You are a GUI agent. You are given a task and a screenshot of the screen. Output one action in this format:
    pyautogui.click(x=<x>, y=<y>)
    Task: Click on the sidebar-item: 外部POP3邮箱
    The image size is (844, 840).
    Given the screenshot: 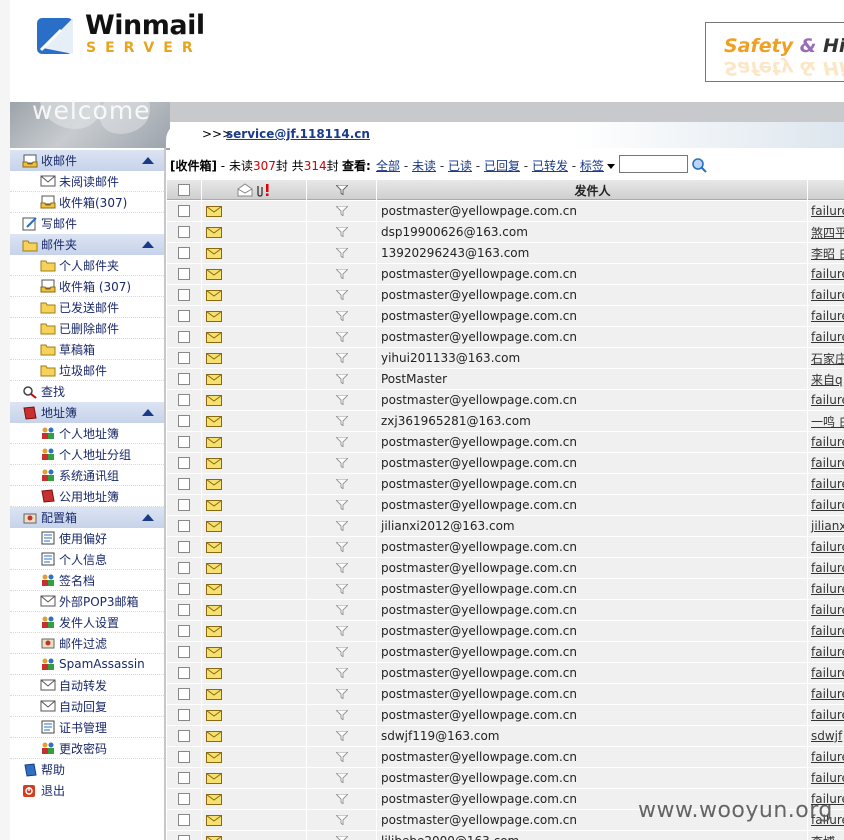 What is the action you would take?
    pyautogui.click(x=87, y=601)
    